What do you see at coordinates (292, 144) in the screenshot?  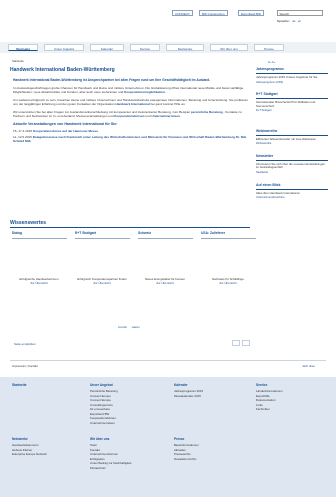 I see `sidebar-box-link: Webinarreihe` at bounding box center [292, 144].